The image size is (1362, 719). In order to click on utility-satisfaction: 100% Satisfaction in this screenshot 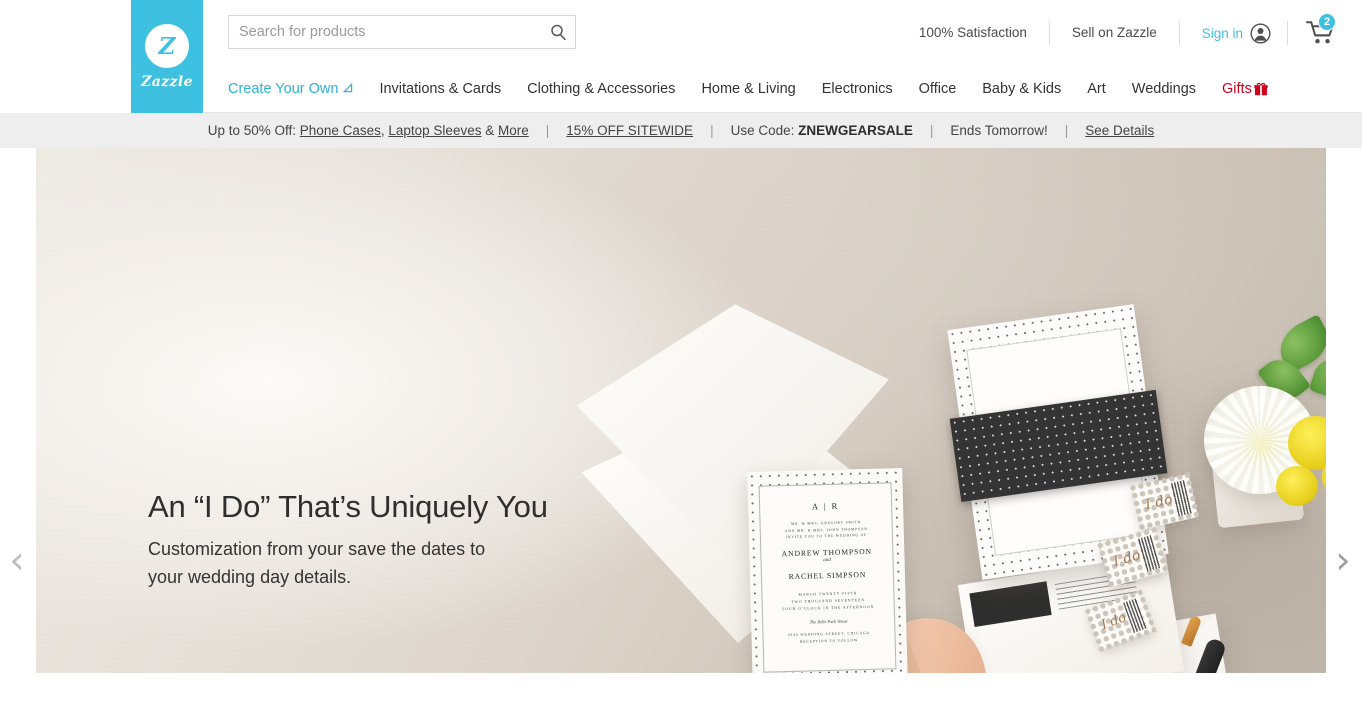, I will do `click(973, 33)`.